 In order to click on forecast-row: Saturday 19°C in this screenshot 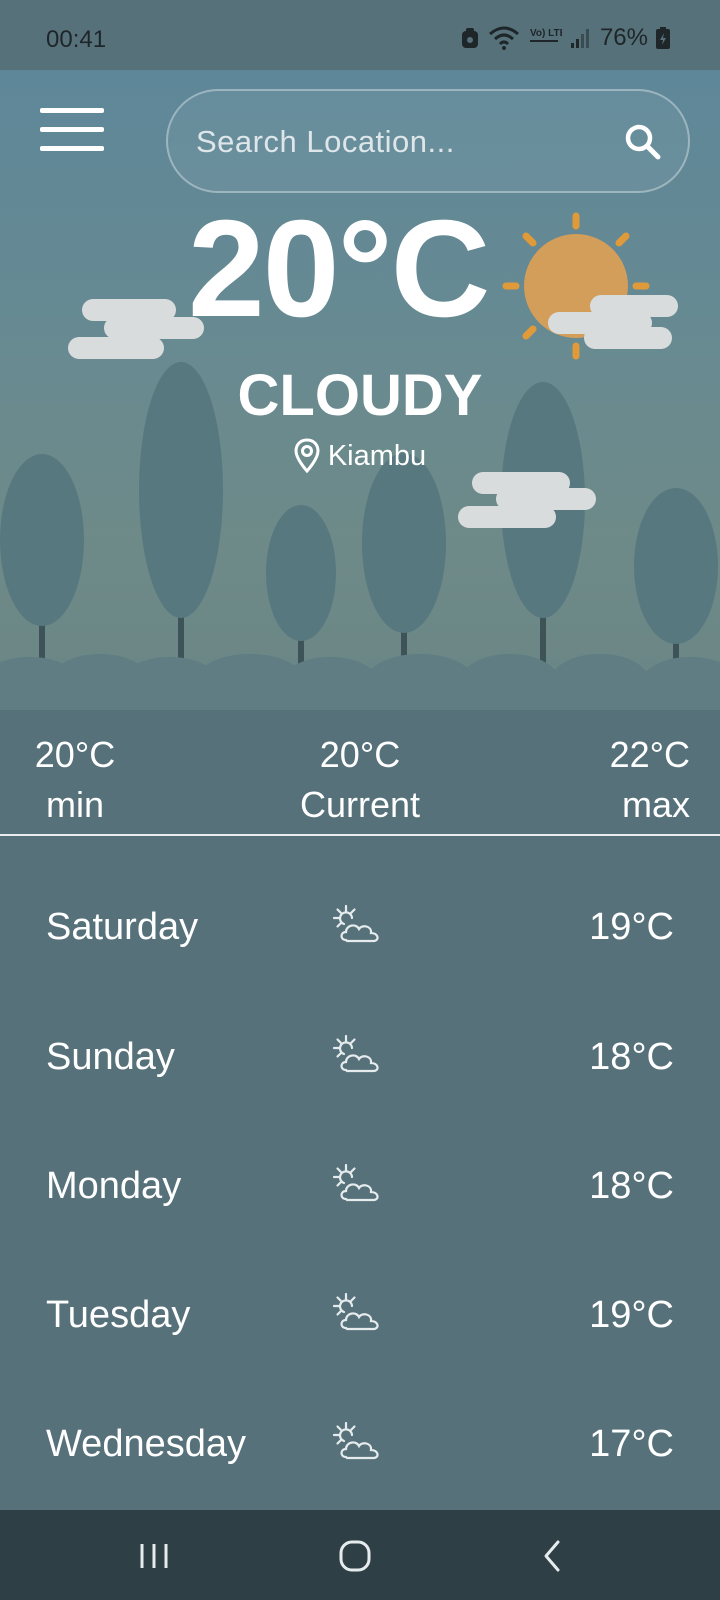, I will do `click(360, 932)`.